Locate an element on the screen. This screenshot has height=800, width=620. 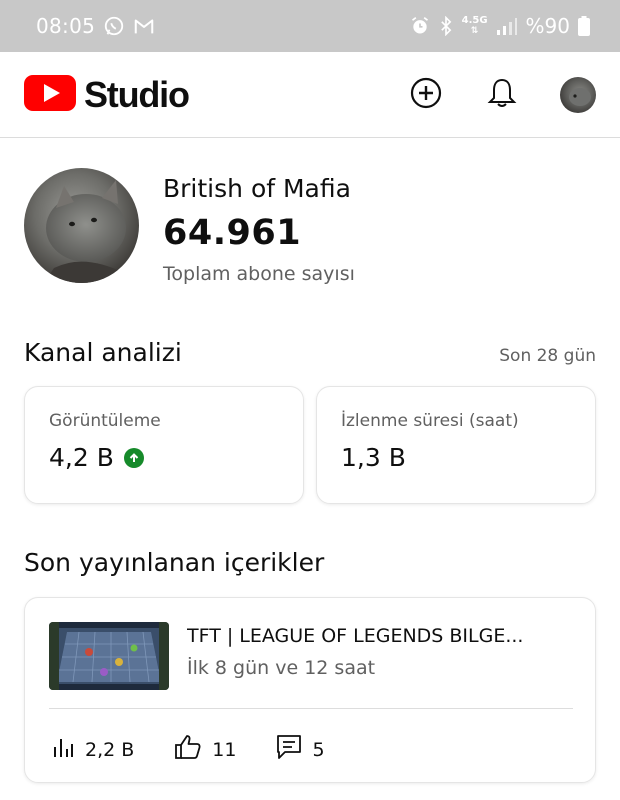
status-bar-left: 08:05 is located at coordinates (95, 26).